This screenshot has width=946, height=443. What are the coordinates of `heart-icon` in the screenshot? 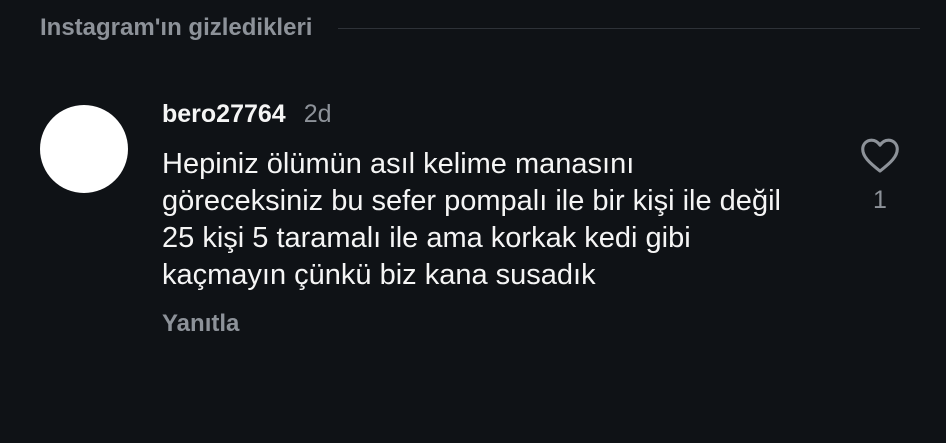 It's located at (880, 155).